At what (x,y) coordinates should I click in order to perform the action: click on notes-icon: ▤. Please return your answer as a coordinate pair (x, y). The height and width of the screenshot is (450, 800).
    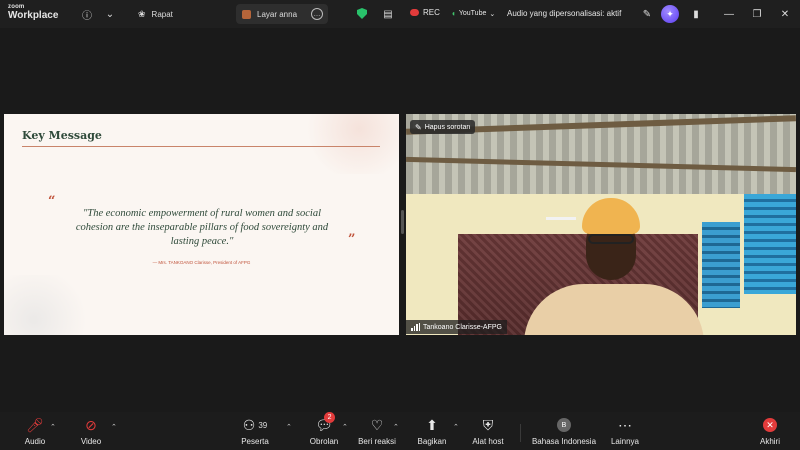
    Looking at the image, I should click on (388, 14).